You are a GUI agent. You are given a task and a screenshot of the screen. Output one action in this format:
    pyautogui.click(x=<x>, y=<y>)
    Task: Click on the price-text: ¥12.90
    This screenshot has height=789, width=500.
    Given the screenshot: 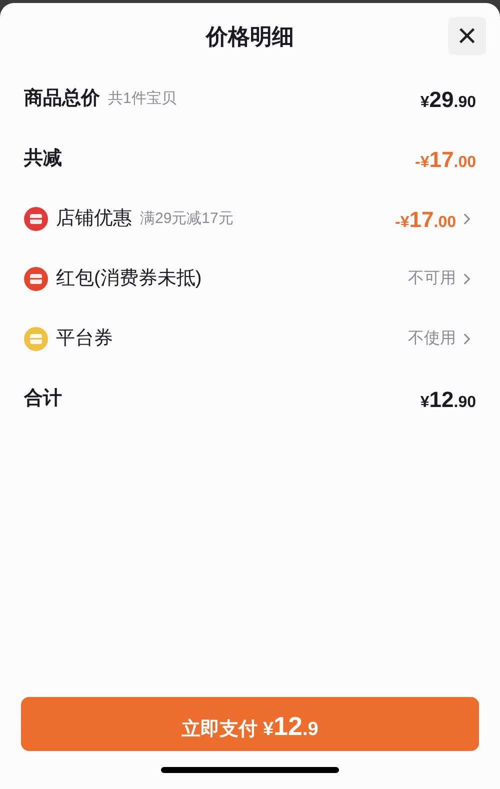 What is the action you would take?
    pyautogui.click(x=448, y=400)
    